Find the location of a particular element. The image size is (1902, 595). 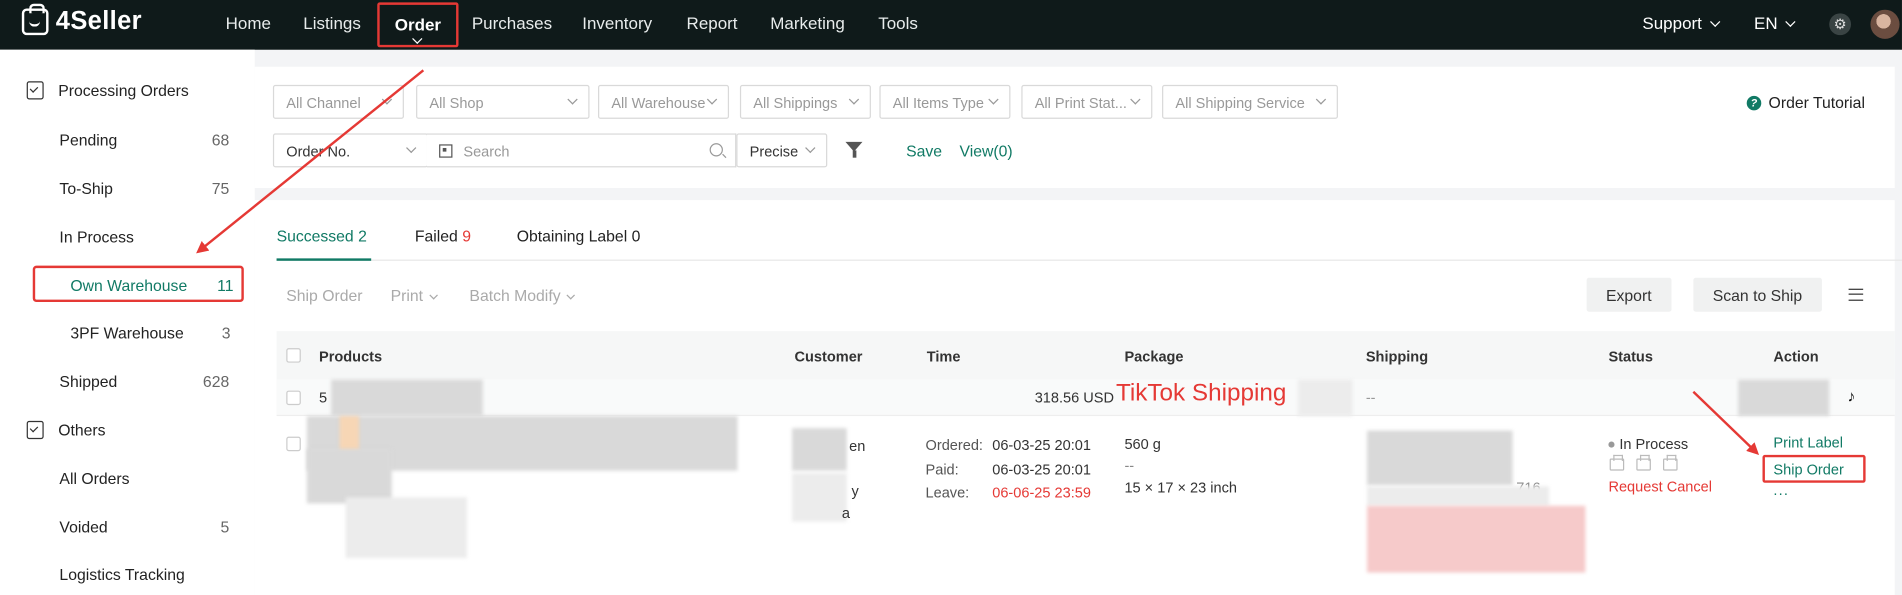

search-icon is located at coordinates (716, 150).